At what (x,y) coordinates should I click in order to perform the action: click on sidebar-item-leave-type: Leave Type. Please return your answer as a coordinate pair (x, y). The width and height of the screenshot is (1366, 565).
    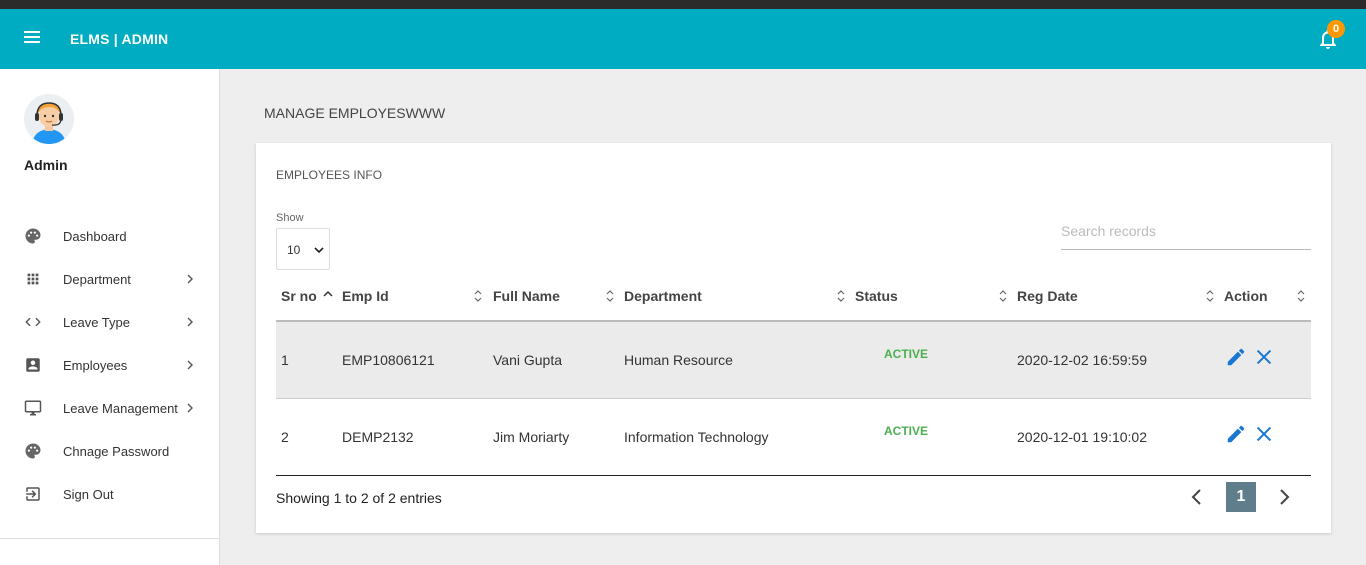
    Looking at the image, I should click on (109, 322).